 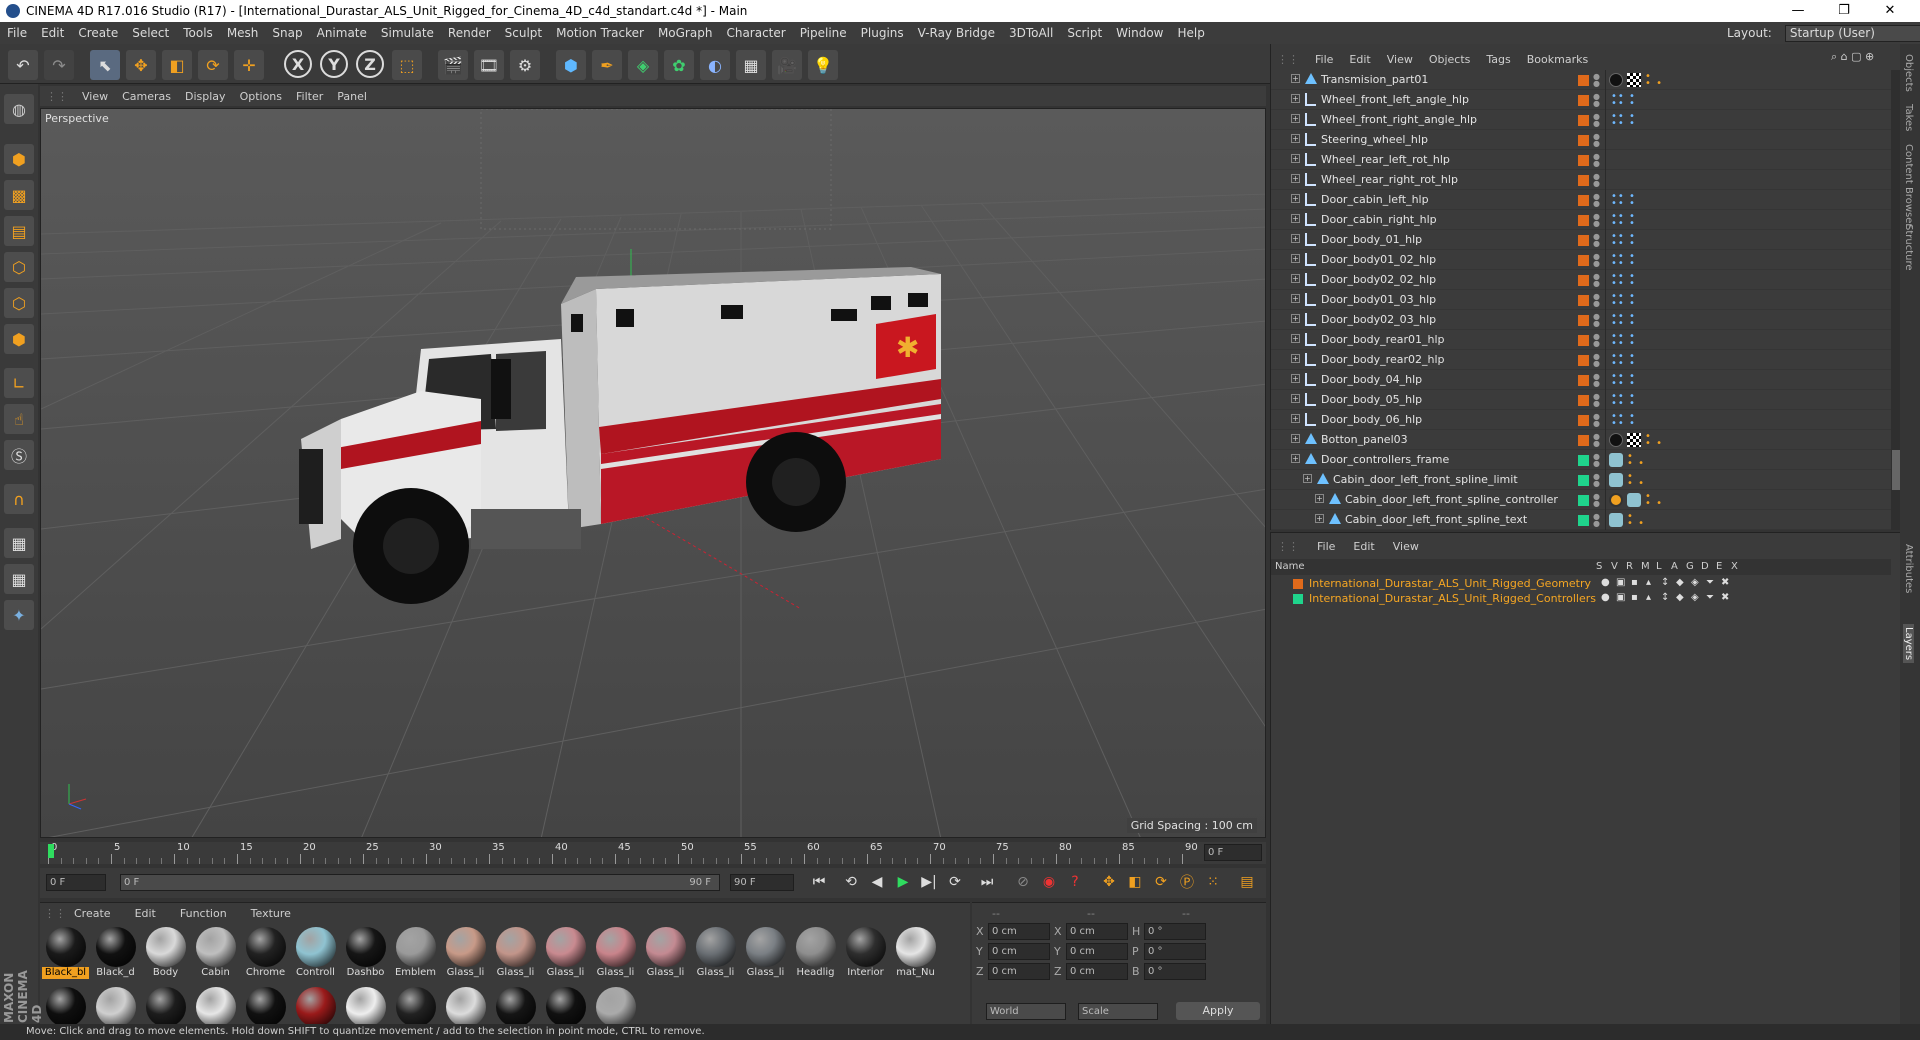 What do you see at coordinates (271, 913) in the screenshot?
I see `material-menu-texture: Texture` at bounding box center [271, 913].